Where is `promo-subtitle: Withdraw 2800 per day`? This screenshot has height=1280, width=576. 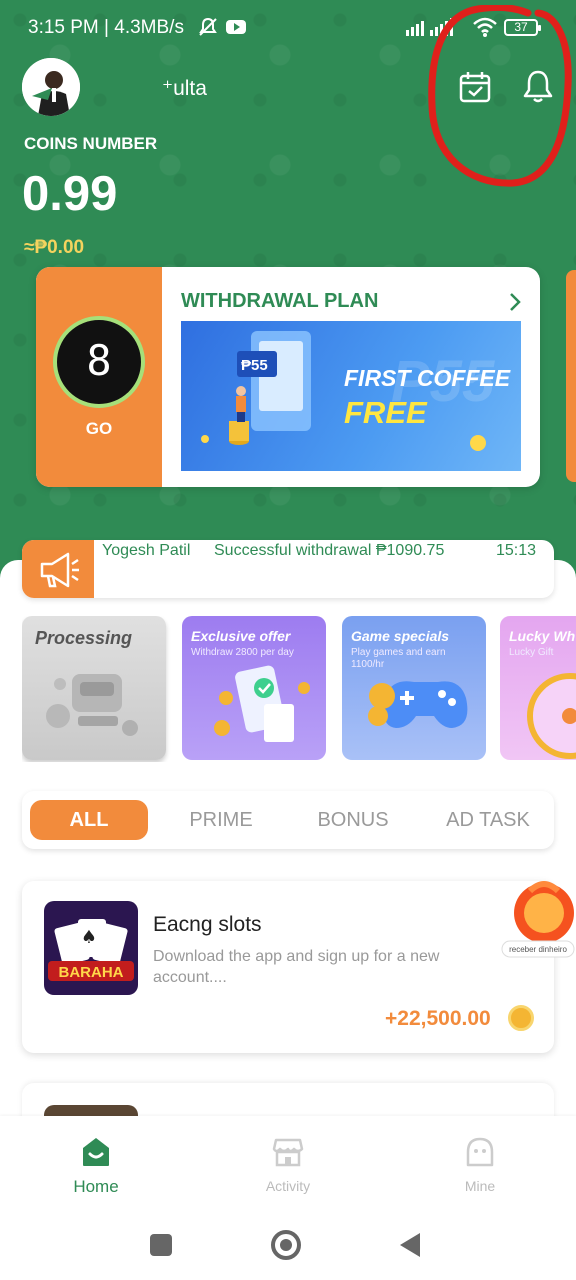
promo-subtitle: Withdraw 2800 per day is located at coordinates (242, 652).